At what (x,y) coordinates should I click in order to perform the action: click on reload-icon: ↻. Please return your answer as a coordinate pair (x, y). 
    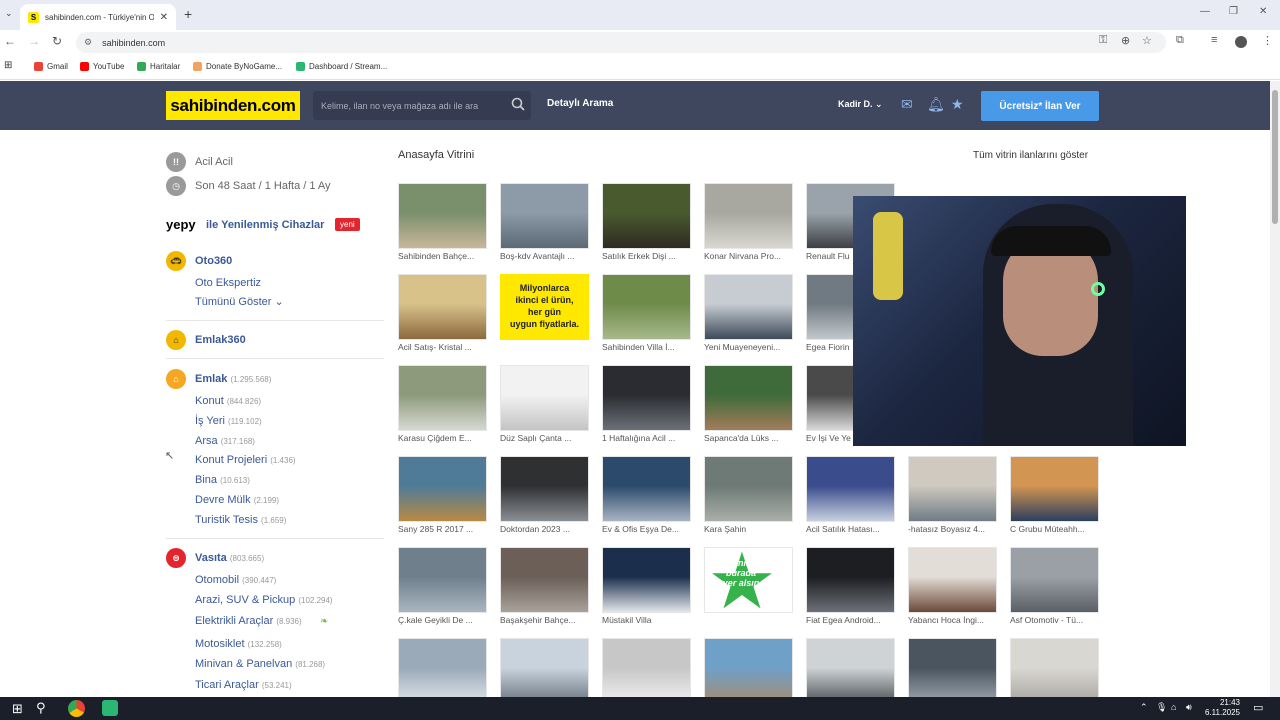
    Looking at the image, I should click on (57, 41).